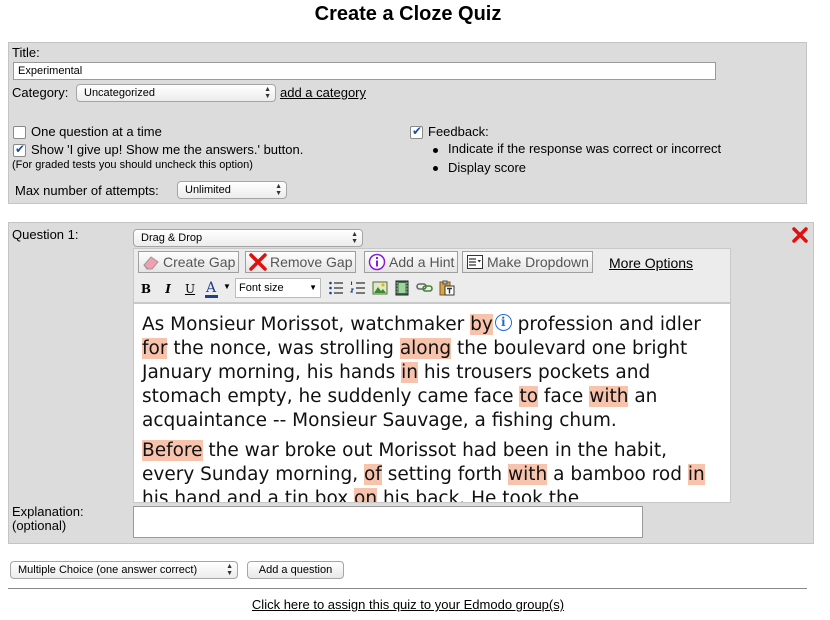 This screenshot has height=620, width=830. Describe the element at coordinates (232, 190) in the screenshot. I see `max-attempts-select: Unlimited ▲ ▼` at that location.